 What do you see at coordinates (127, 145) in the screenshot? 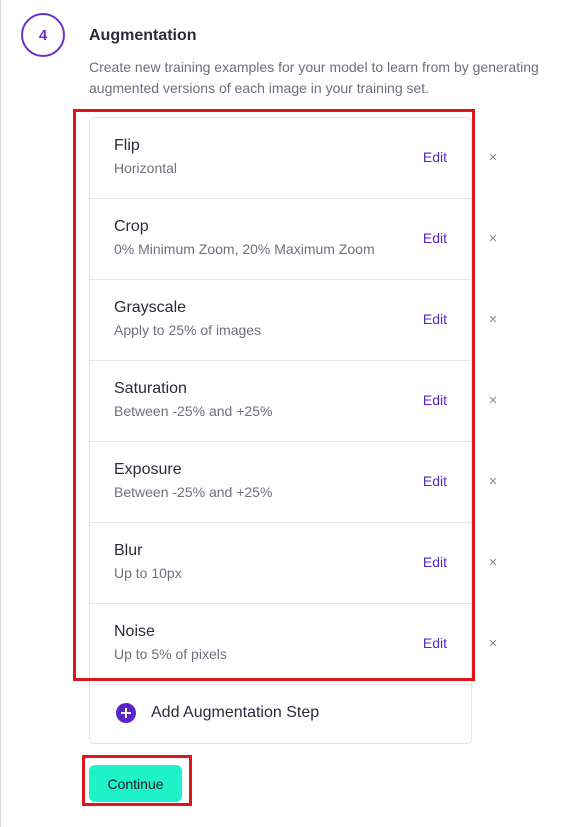
I see `augmentation-name: Flip` at bounding box center [127, 145].